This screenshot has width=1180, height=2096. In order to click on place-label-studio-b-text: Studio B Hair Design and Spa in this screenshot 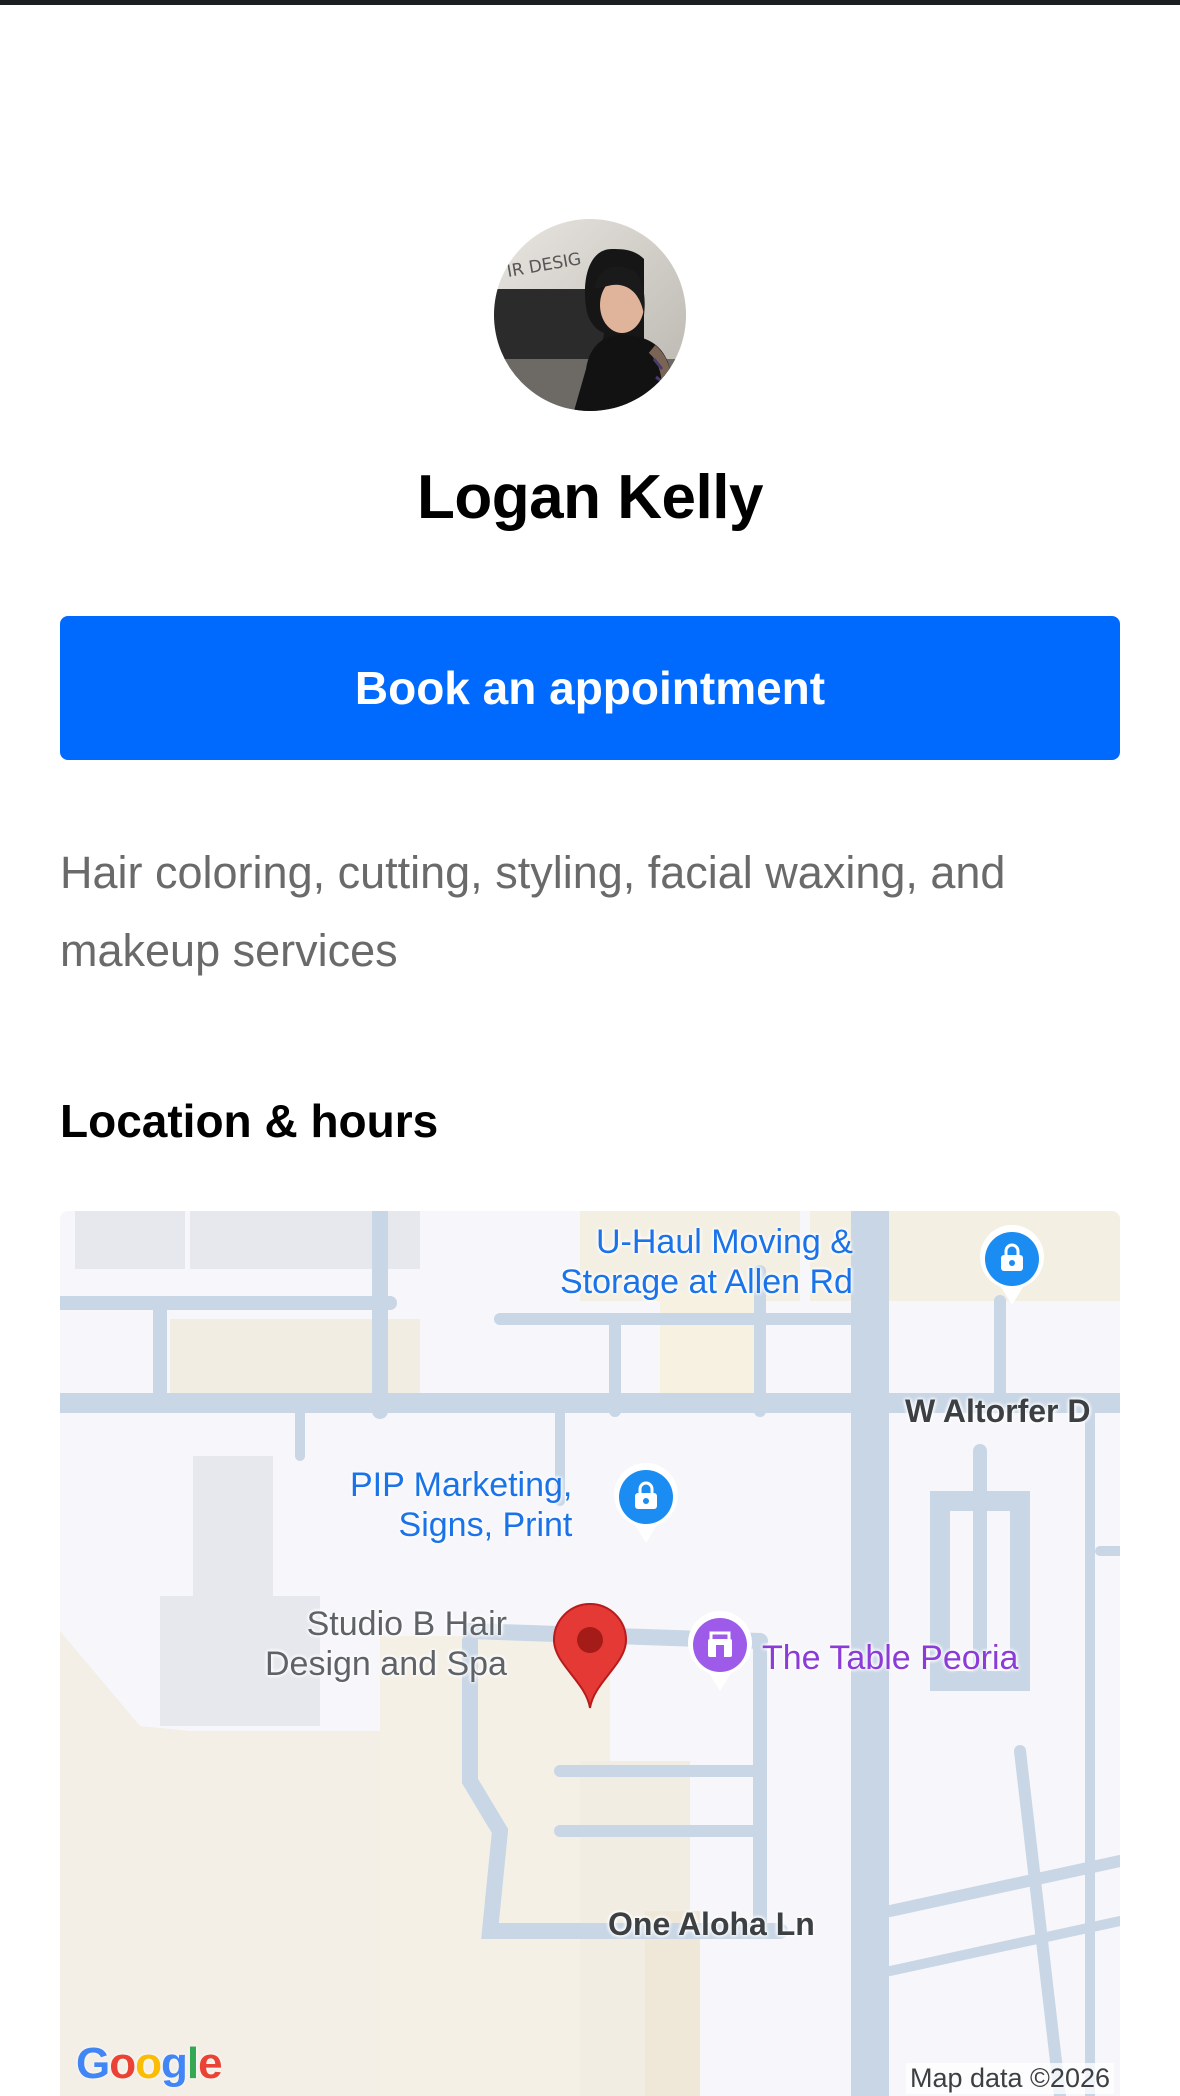, I will do `click(386, 1644)`.